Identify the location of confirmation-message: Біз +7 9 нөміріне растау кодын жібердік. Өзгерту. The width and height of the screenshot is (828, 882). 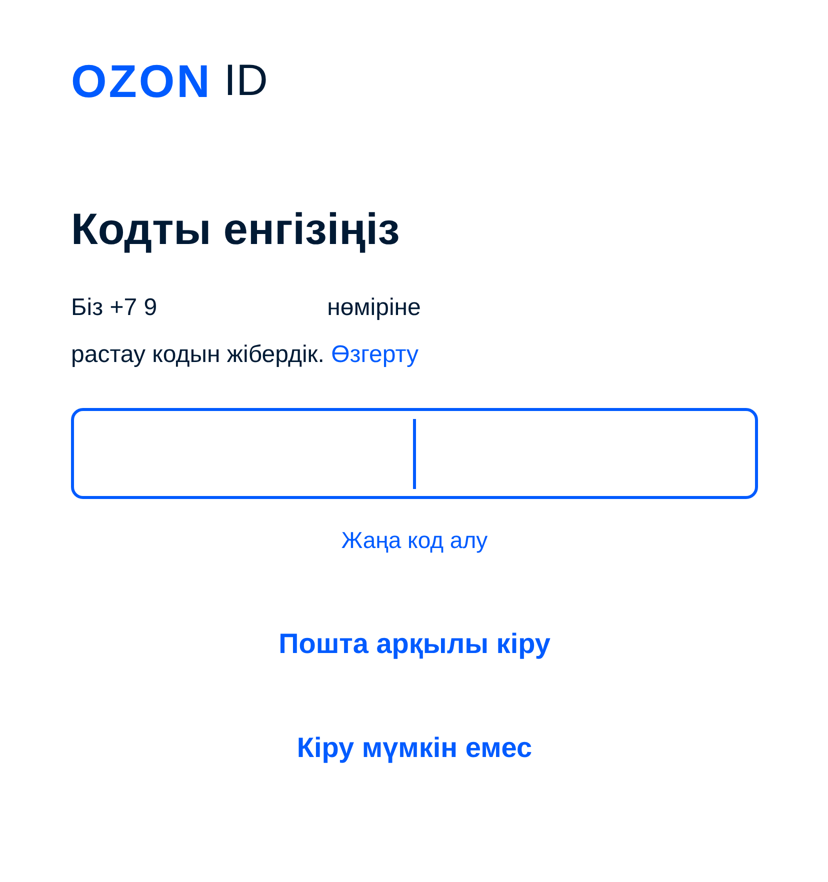
(246, 331).